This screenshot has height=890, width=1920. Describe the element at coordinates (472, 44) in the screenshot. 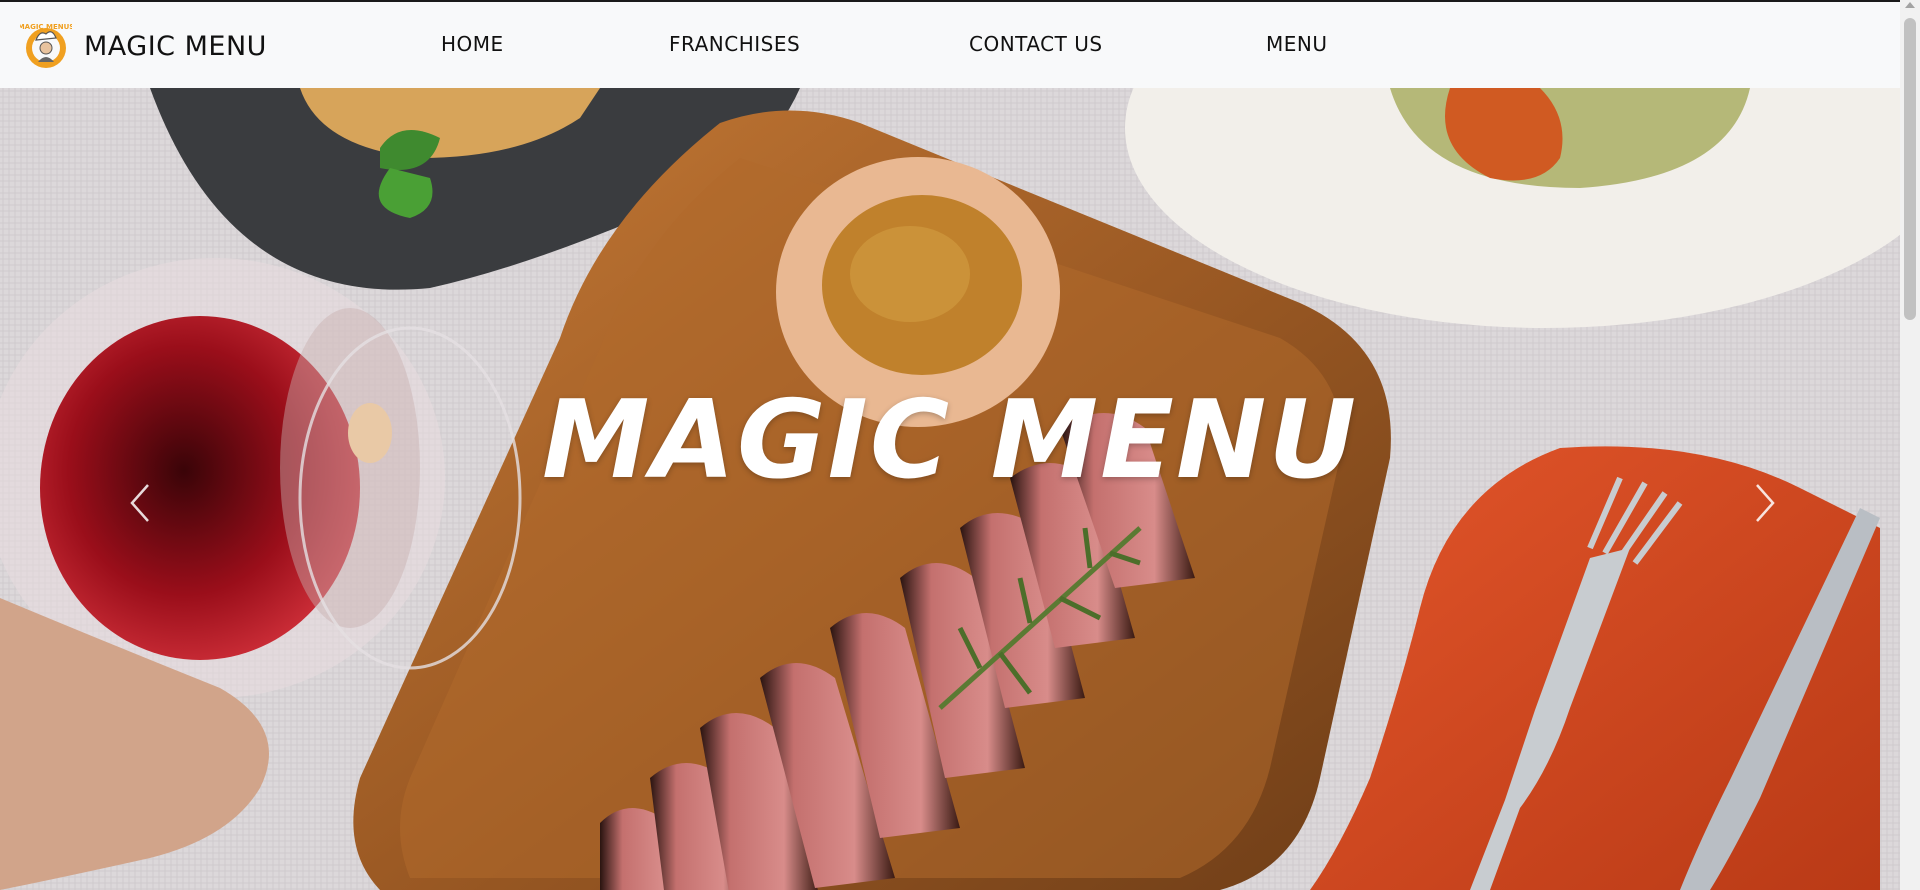

I see `nav-home: HOME` at that location.